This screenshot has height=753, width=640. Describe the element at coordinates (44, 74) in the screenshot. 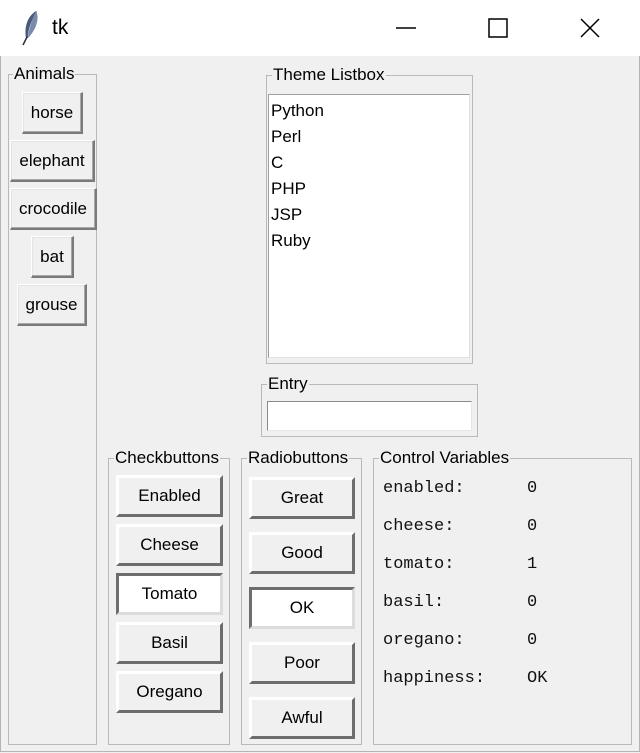

I see `animals-frame-label: Animals` at that location.